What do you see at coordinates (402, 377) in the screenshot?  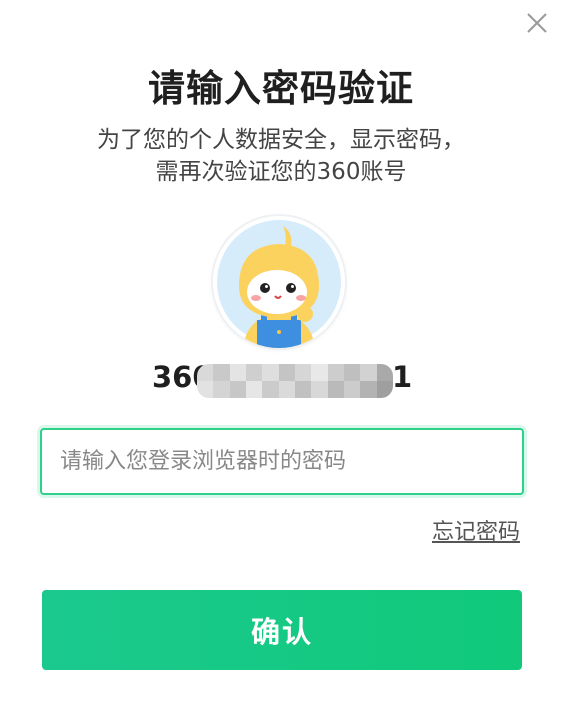 I see `account-suffix: 1` at bounding box center [402, 377].